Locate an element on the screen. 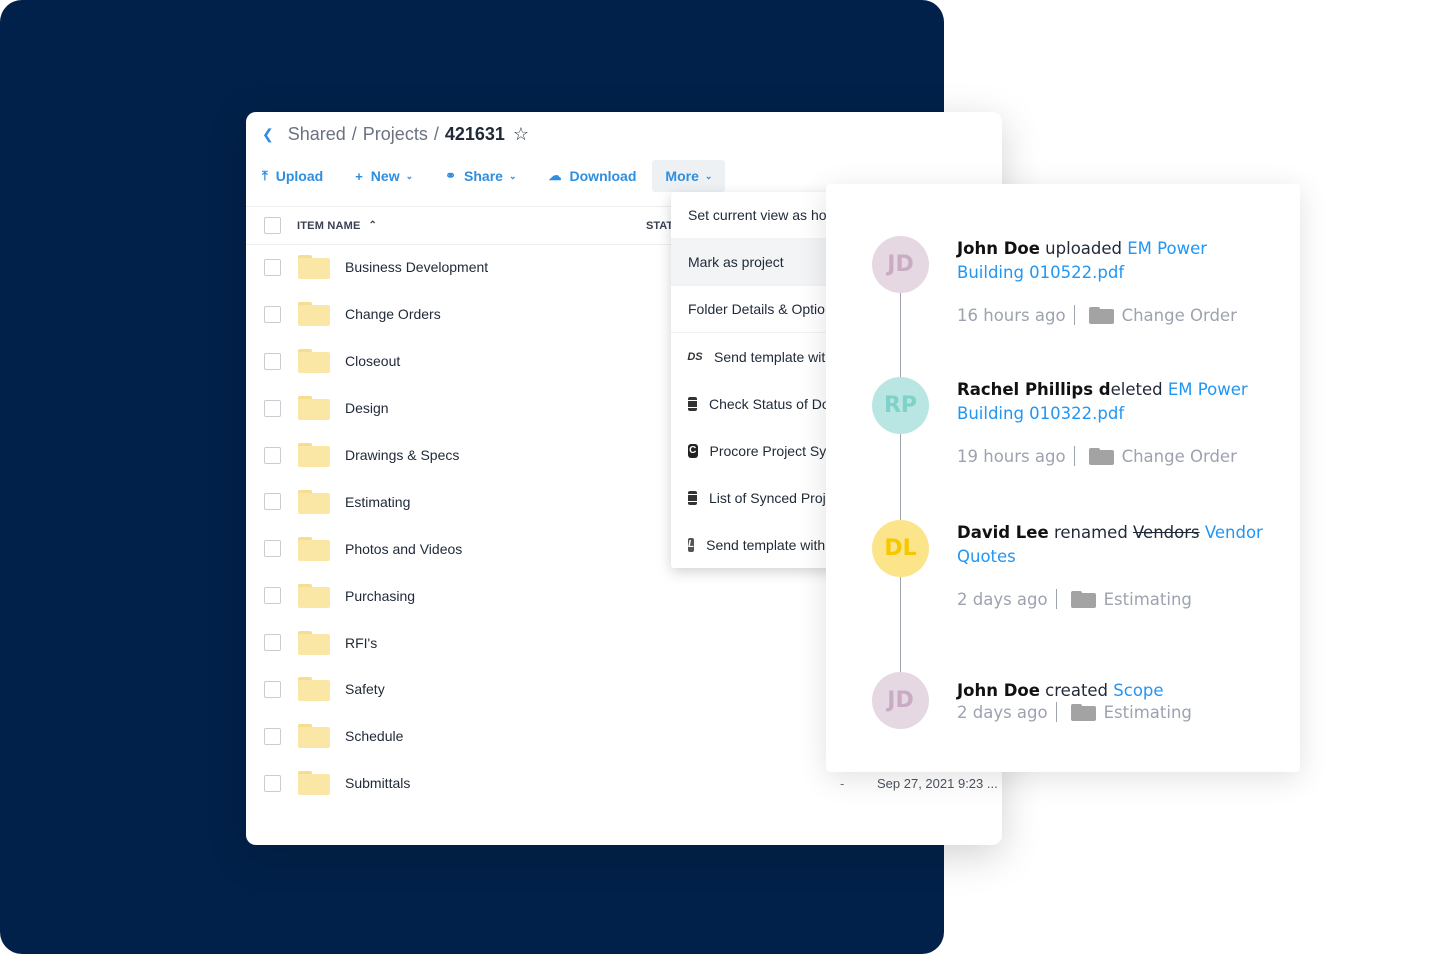 The height and width of the screenshot is (954, 1440). activity-actor: David Lee is located at coordinates (1003, 532).